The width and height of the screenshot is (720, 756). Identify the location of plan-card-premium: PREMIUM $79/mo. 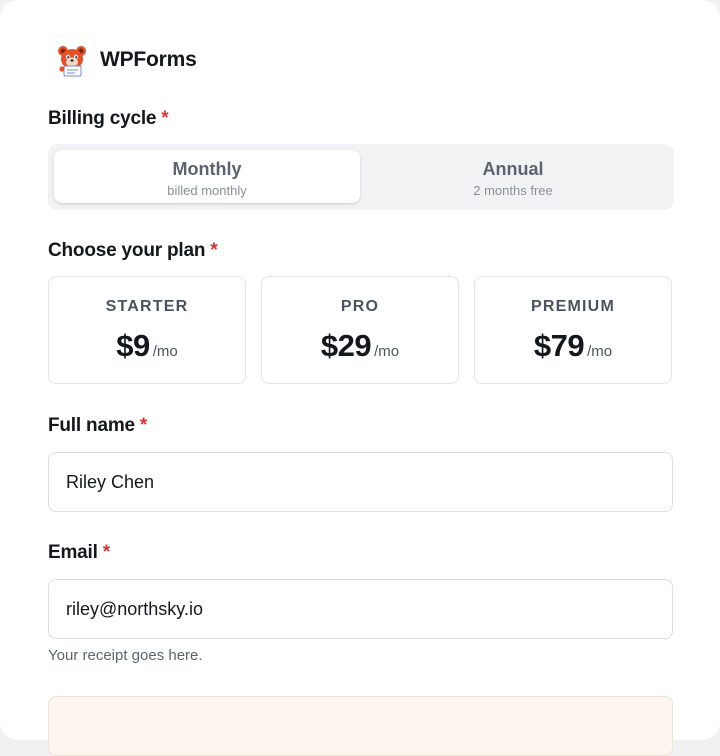
(573, 330).